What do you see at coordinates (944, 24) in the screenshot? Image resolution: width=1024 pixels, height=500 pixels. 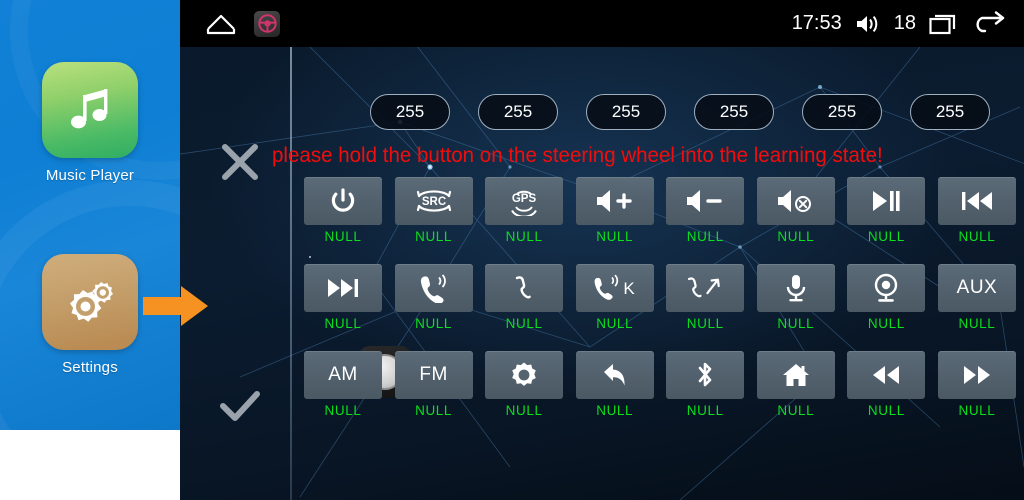 I see `recent-apps-icon` at bounding box center [944, 24].